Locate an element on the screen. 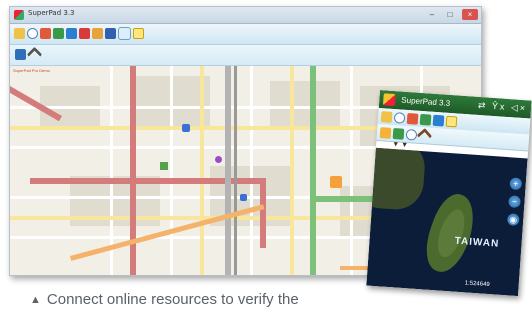 This screenshot has height=315, width=532. window-title: SuperPad 3.3 is located at coordinates (51, 13).